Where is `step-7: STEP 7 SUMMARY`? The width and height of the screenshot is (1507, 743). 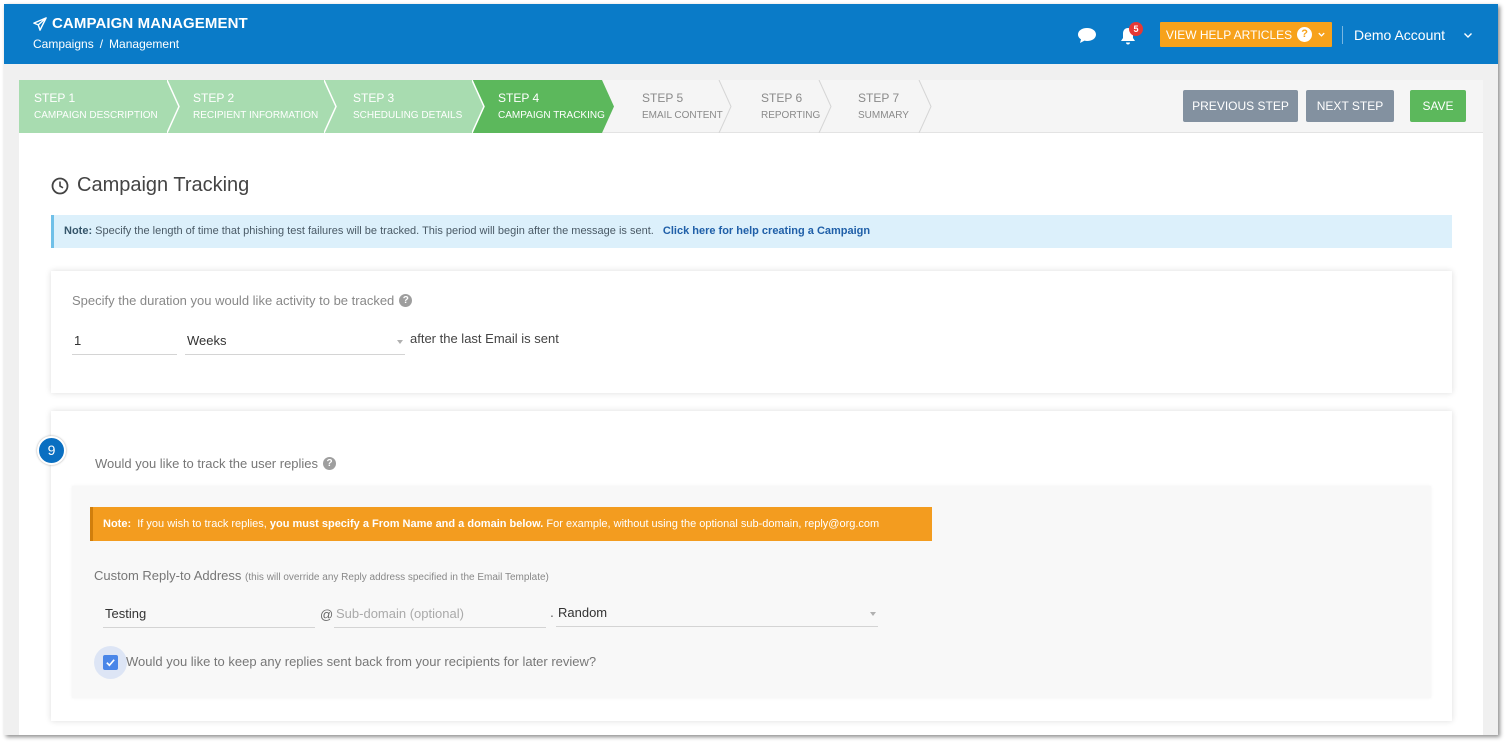
step-7: STEP 7 SUMMARY is located at coordinates (887, 106).